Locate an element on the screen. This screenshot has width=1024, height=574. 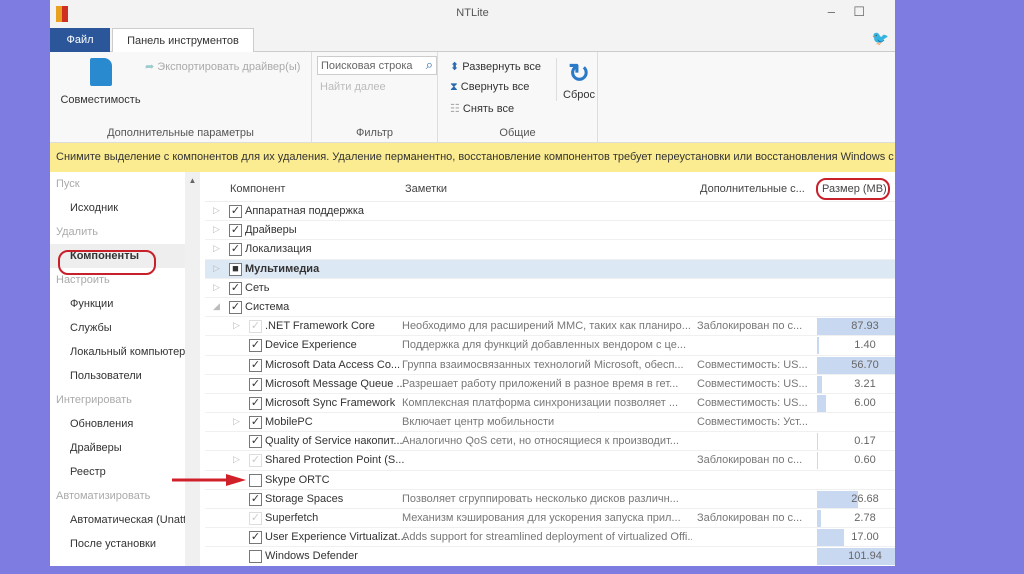
tab-file: Файл is located at coordinates (80, 40).